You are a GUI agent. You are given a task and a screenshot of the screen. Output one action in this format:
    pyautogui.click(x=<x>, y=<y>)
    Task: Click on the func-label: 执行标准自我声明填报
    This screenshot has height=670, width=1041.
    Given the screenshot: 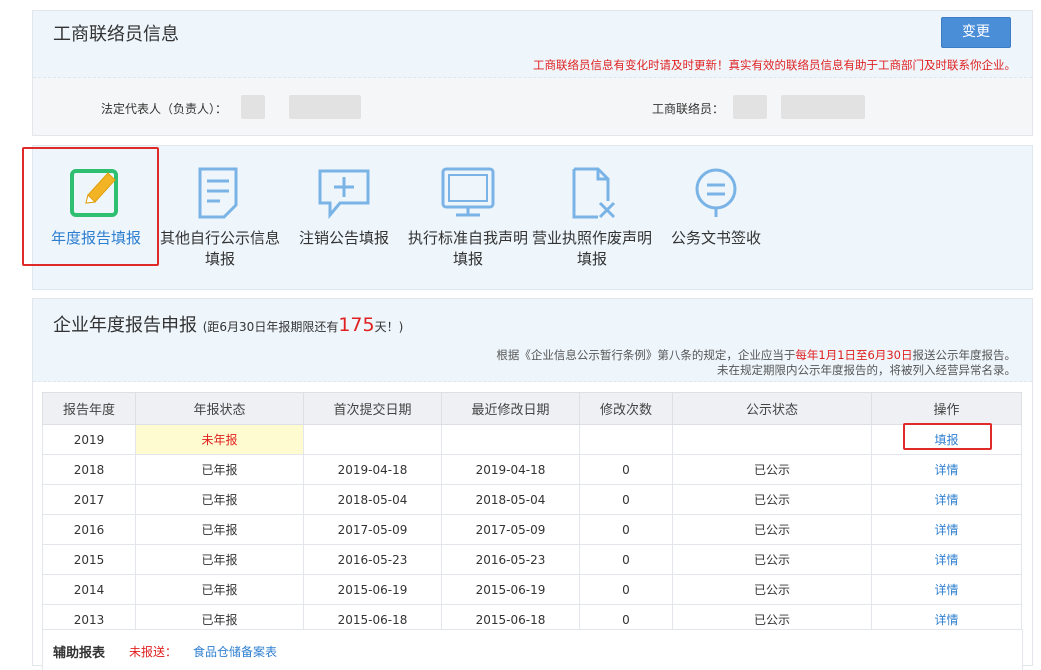 What is the action you would take?
    pyautogui.click(x=468, y=249)
    